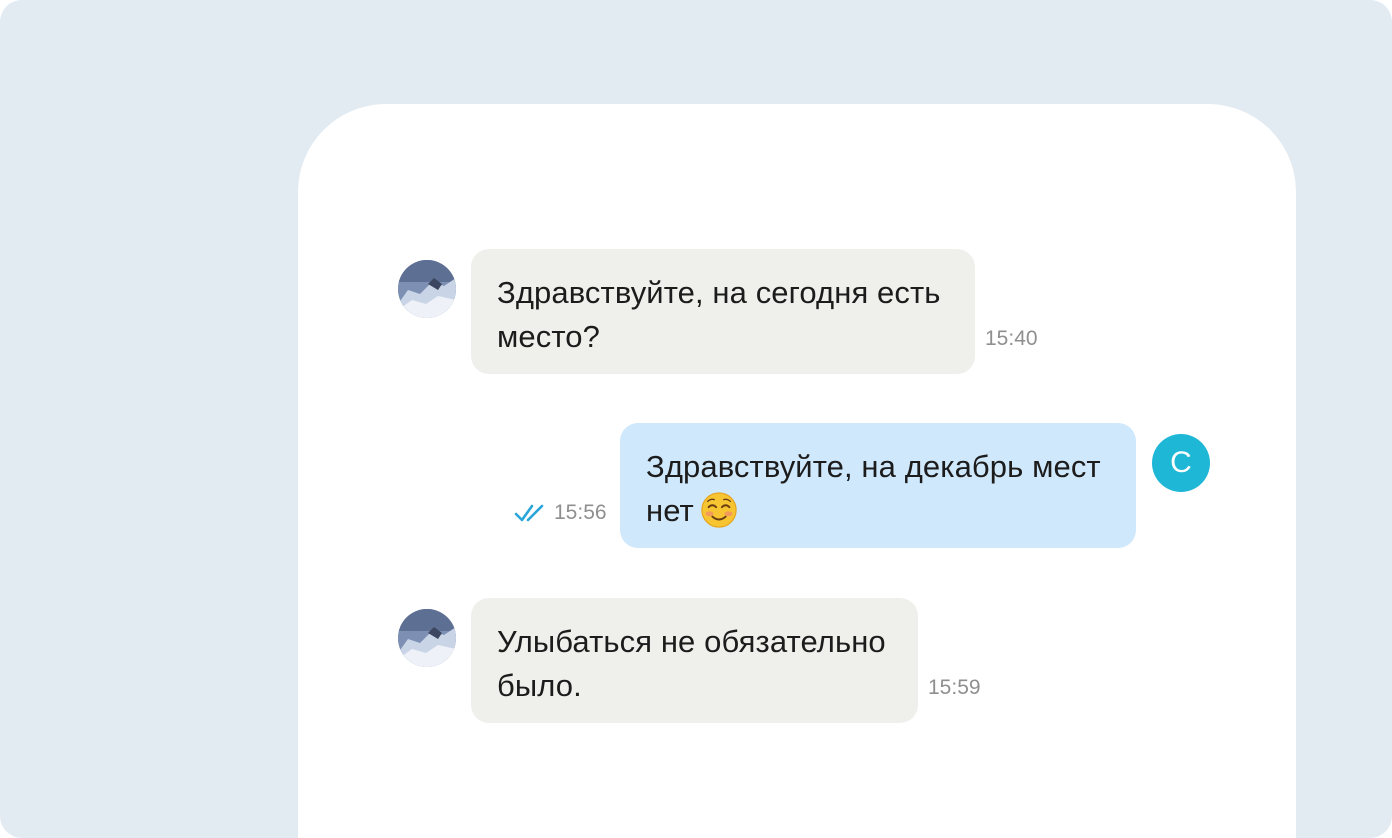 This screenshot has height=838, width=1392. Describe the element at coordinates (1181, 463) in the screenshot. I see `own-avatar: C` at that location.